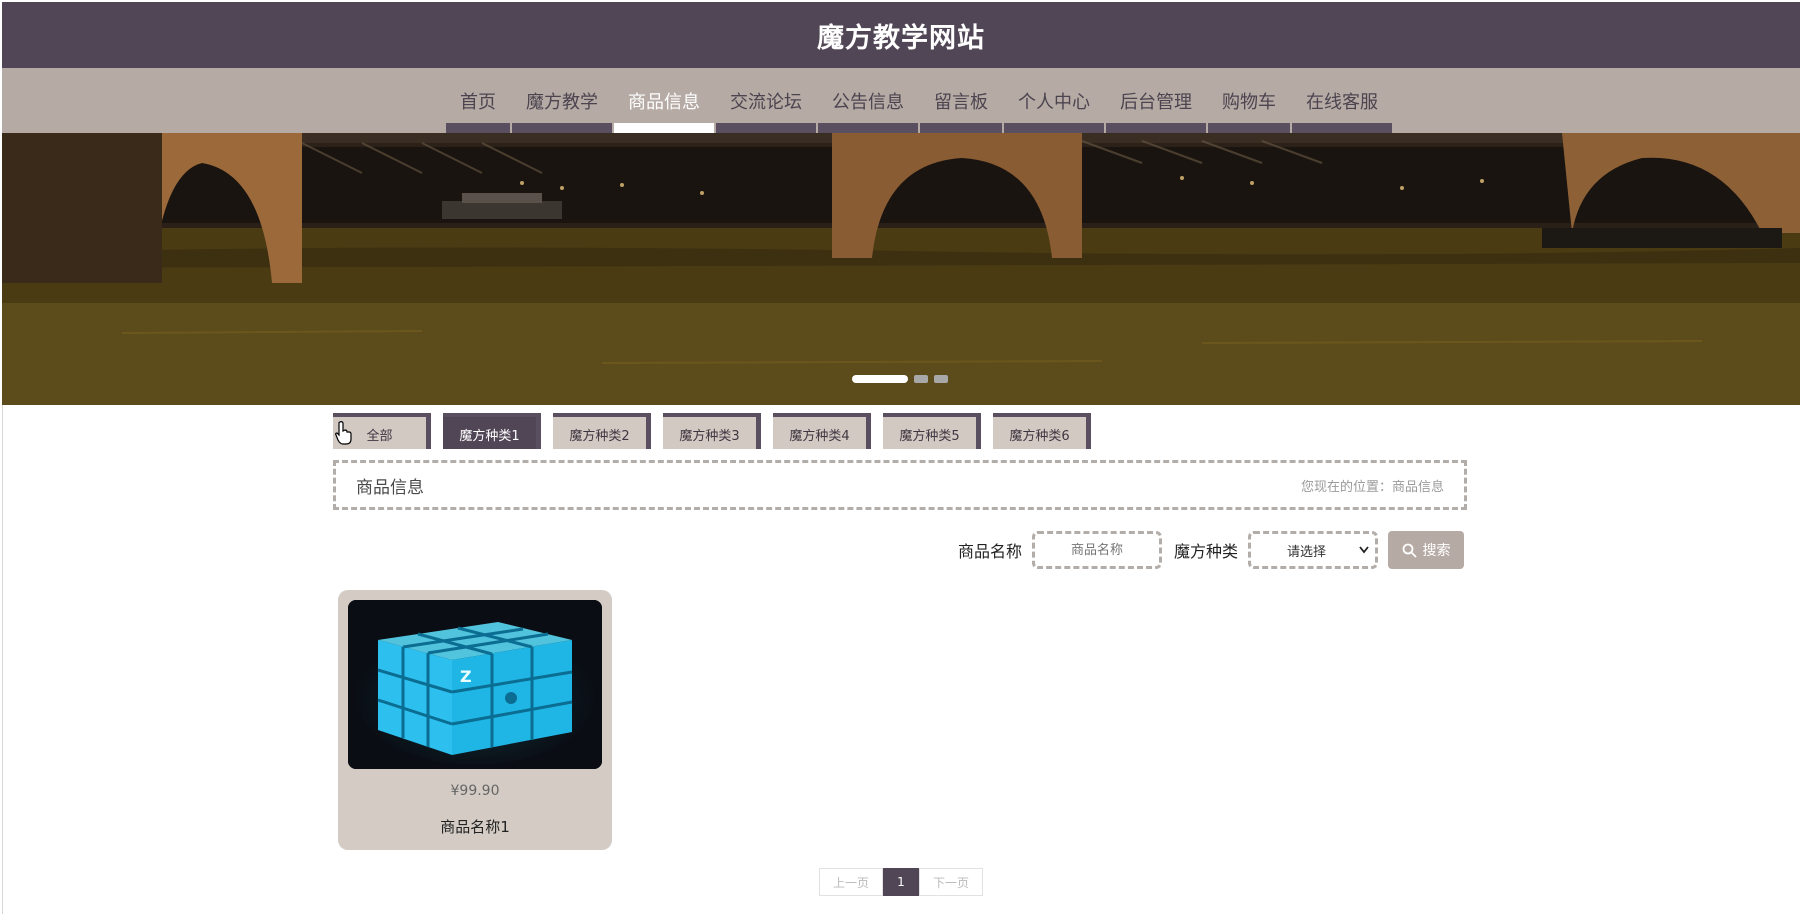  I want to click on nav-item-message-board: 留言板, so click(961, 100).